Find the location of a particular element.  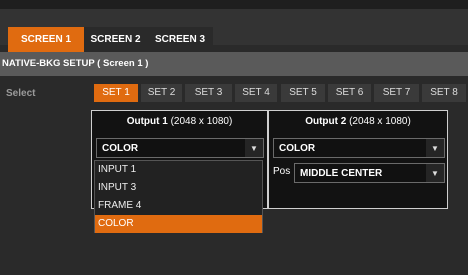

select-label: Select is located at coordinates (21, 93).